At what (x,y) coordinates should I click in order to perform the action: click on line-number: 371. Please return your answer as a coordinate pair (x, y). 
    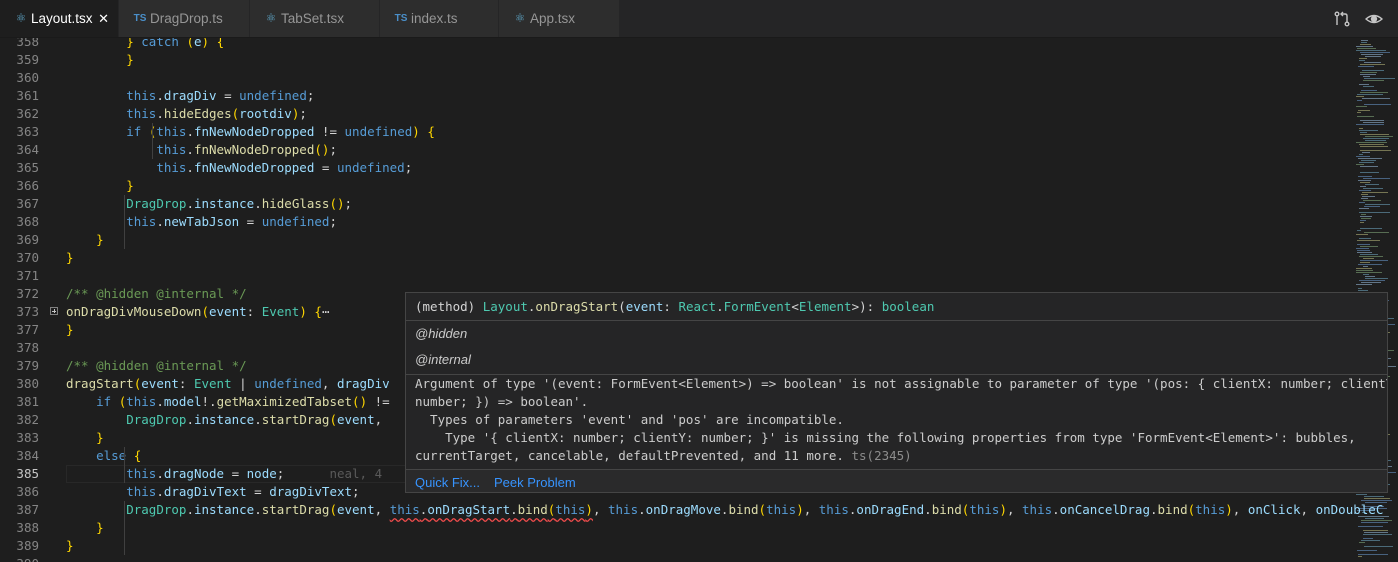
    Looking at the image, I should click on (27, 275).